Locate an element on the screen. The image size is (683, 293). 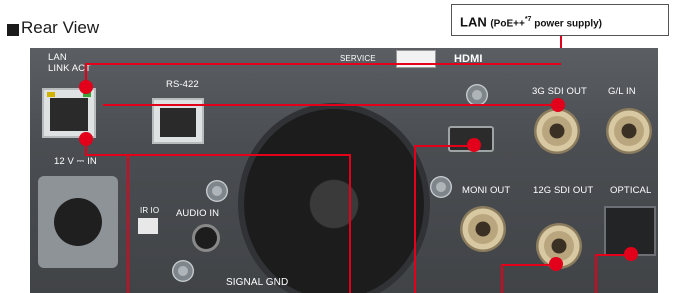
sdi3g-out-label: 3G SDI OUT is located at coordinates (559, 91).